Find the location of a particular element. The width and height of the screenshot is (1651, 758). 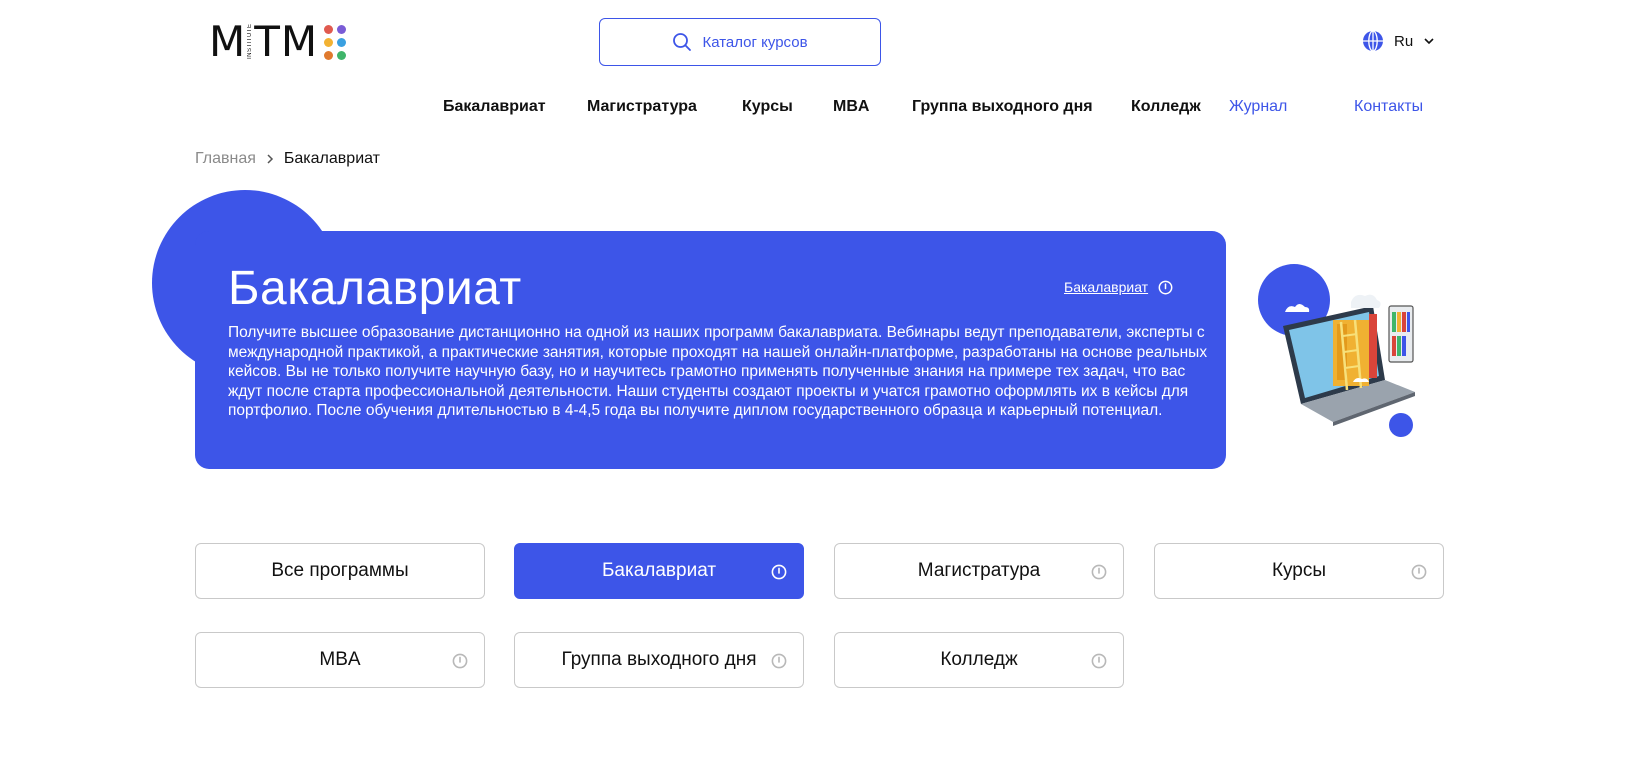

hero-program-link: Бакалавриат is located at coordinates (1118, 287).